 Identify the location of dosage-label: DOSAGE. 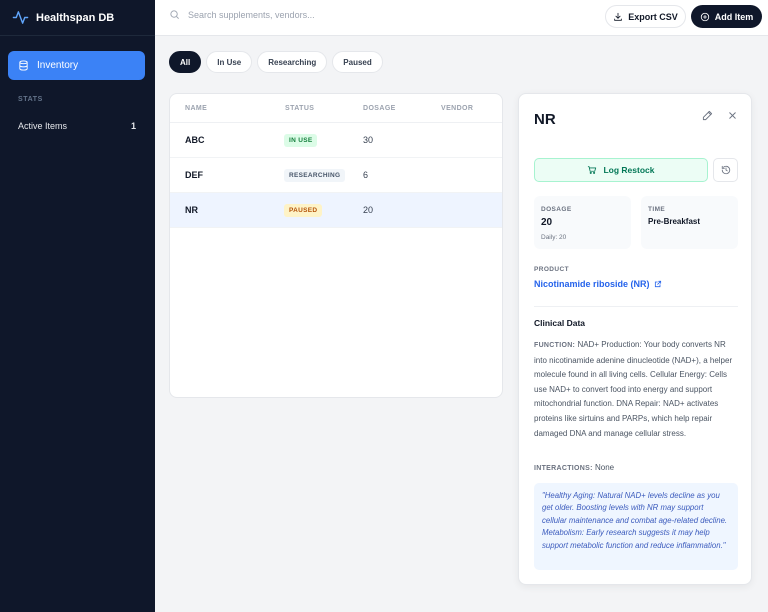
(556, 209).